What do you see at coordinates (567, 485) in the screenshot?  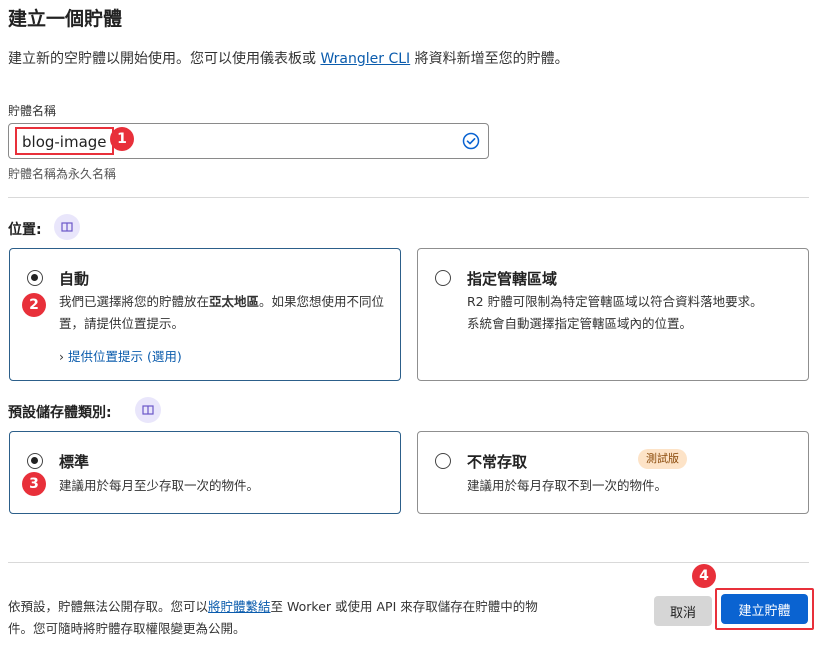 I see `option-description: 建議用於每月存取不到一次的物件。` at bounding box center [567, 485].